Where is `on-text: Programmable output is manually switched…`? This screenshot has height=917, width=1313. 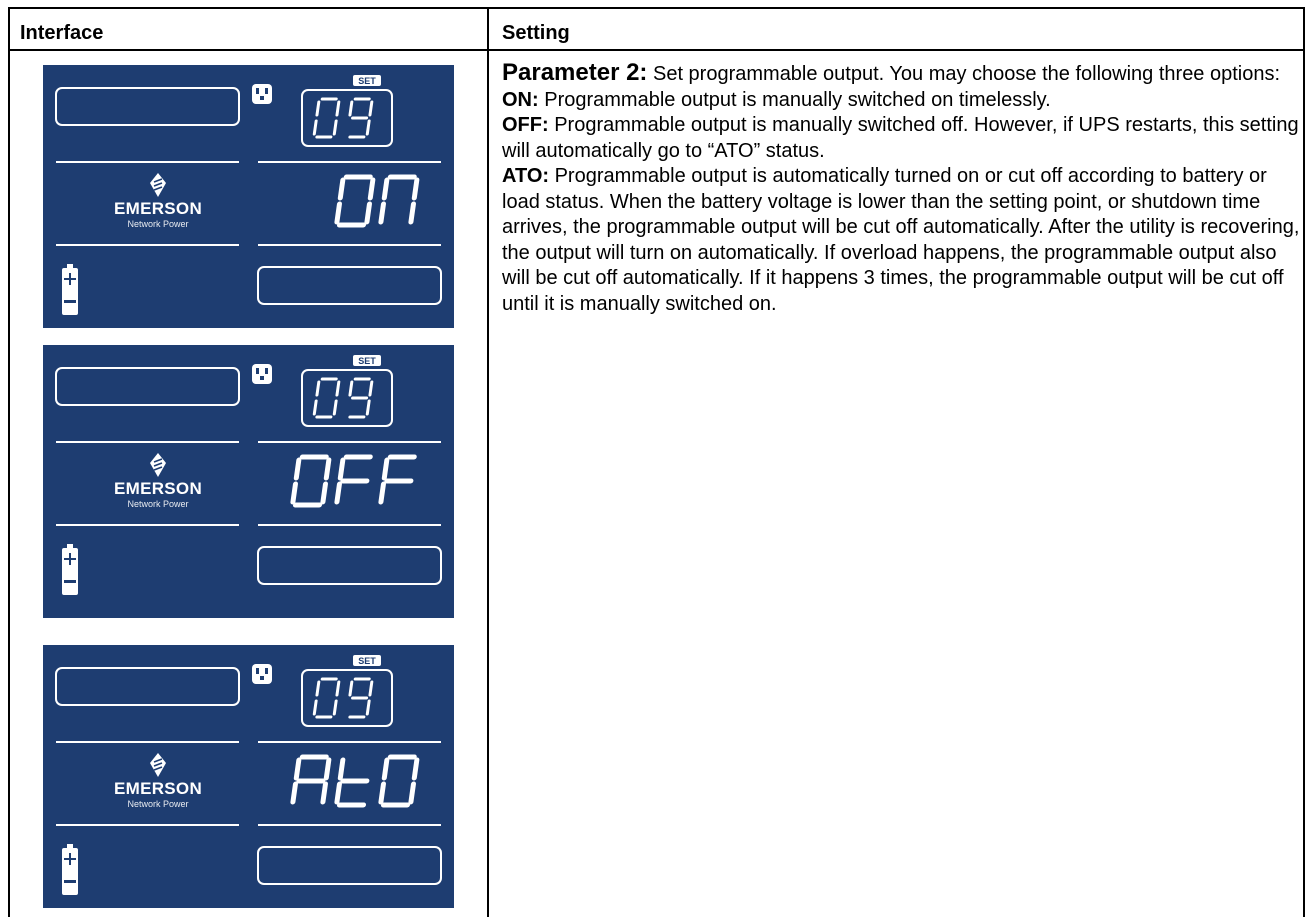
on-text: Programmable output is manually switched… is located at coordinates (794, 99).